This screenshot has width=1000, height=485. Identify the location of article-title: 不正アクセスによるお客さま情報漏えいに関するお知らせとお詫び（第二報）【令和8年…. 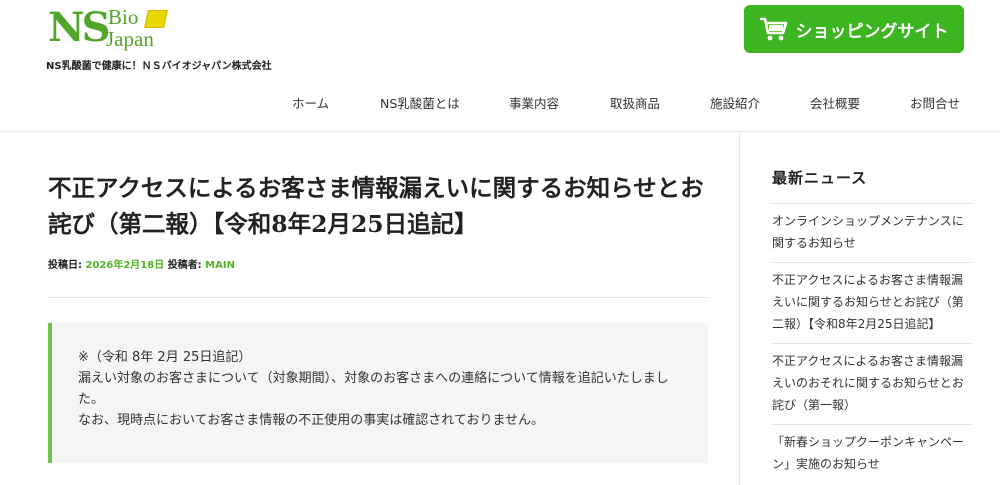
(376, 206).